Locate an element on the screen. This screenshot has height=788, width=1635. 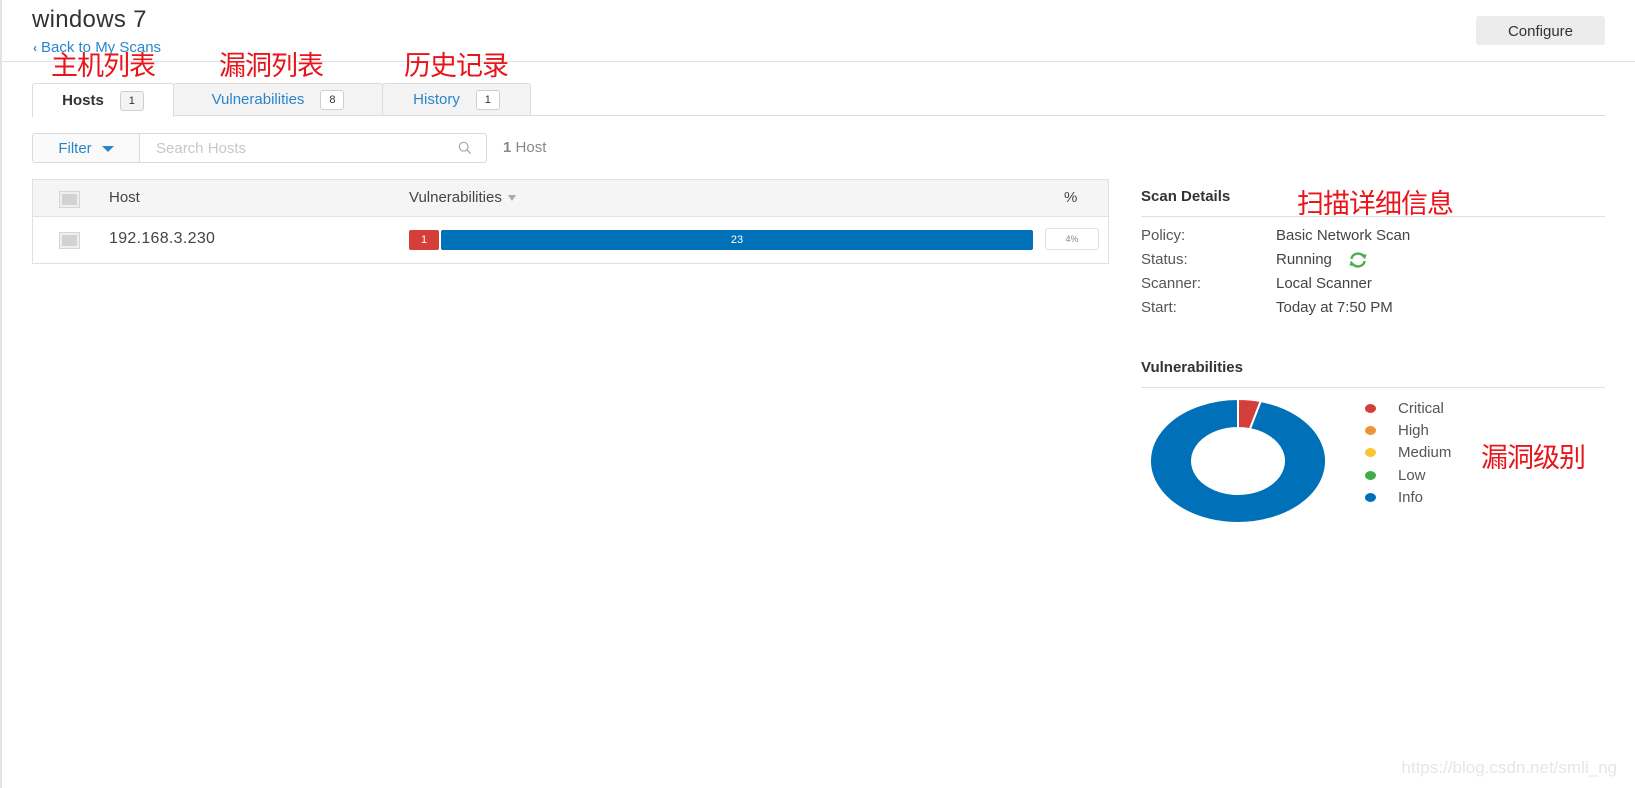
column-header-host: Host is located at coordinates (124, 197).